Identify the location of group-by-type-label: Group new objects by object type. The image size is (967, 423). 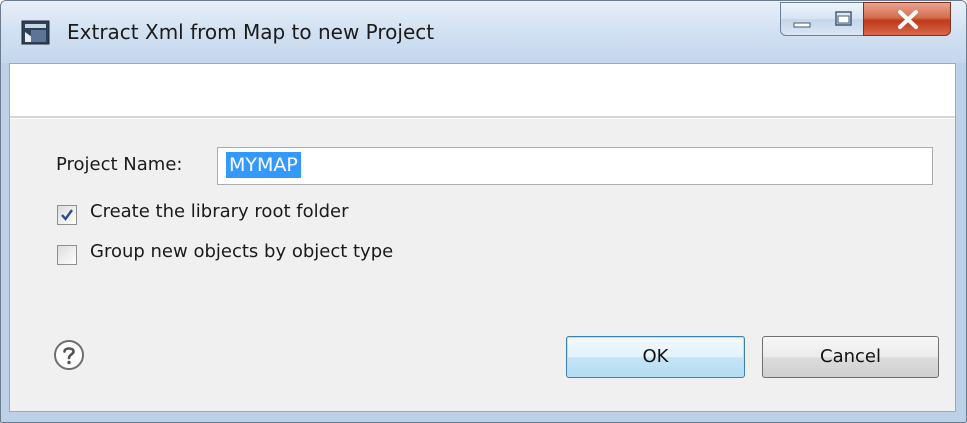
(241, 251).